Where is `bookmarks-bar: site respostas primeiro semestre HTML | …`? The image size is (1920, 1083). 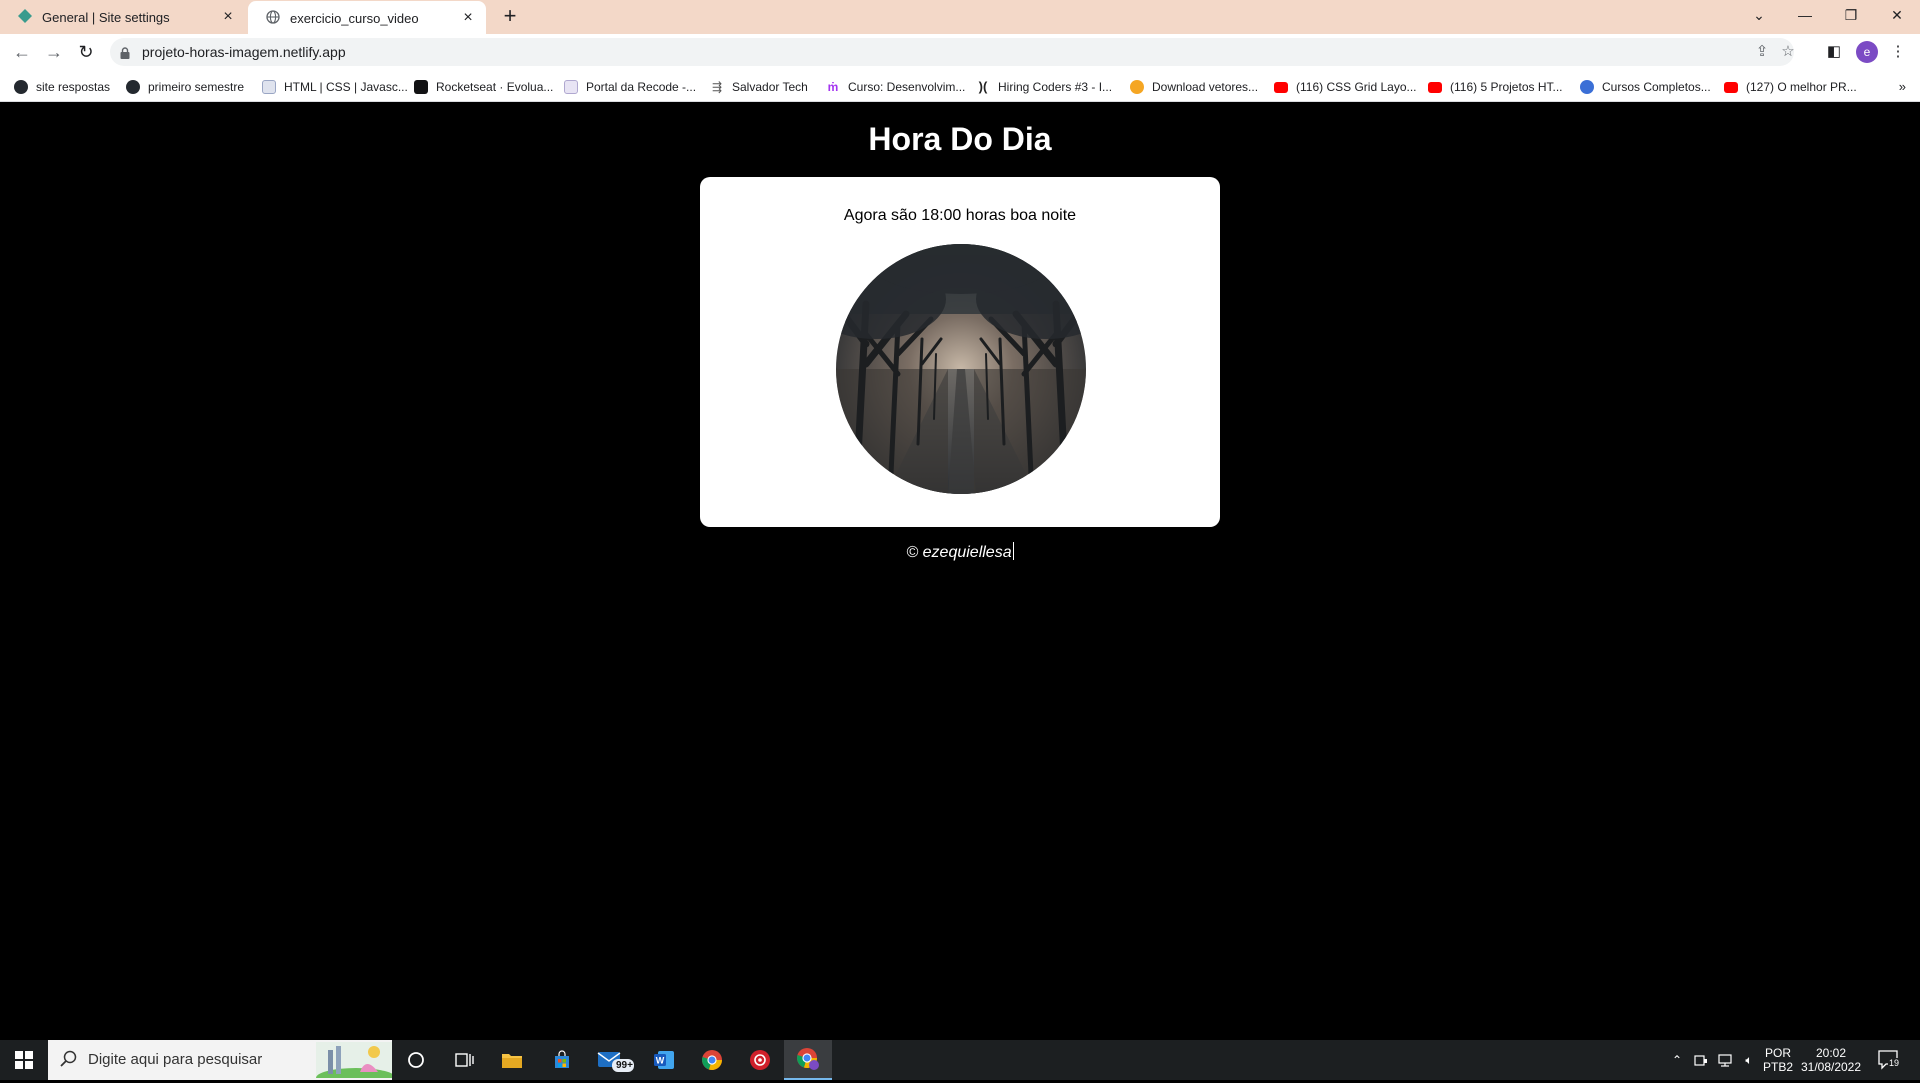 bookmarks-bar: site respostas primeiro semestre HTML | … is located at coordinates (960, 86).